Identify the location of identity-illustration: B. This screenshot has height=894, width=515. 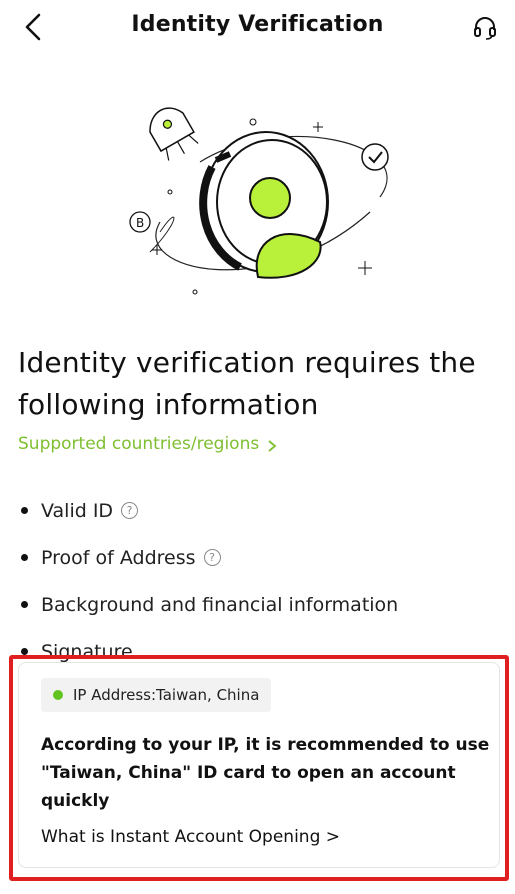
(265, 202).